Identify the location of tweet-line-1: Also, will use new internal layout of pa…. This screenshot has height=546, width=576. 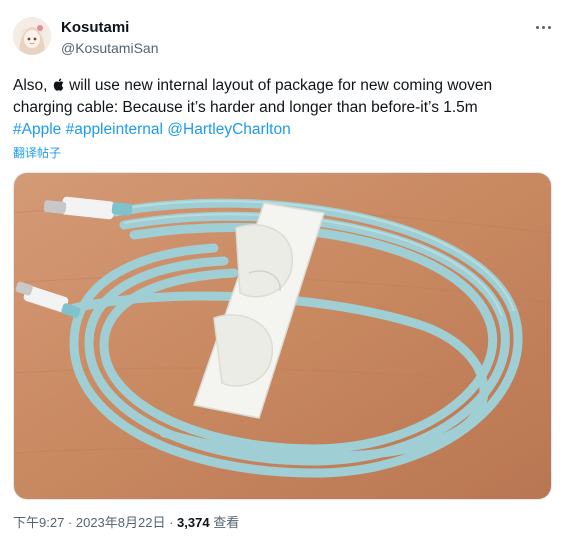
(288, 86).